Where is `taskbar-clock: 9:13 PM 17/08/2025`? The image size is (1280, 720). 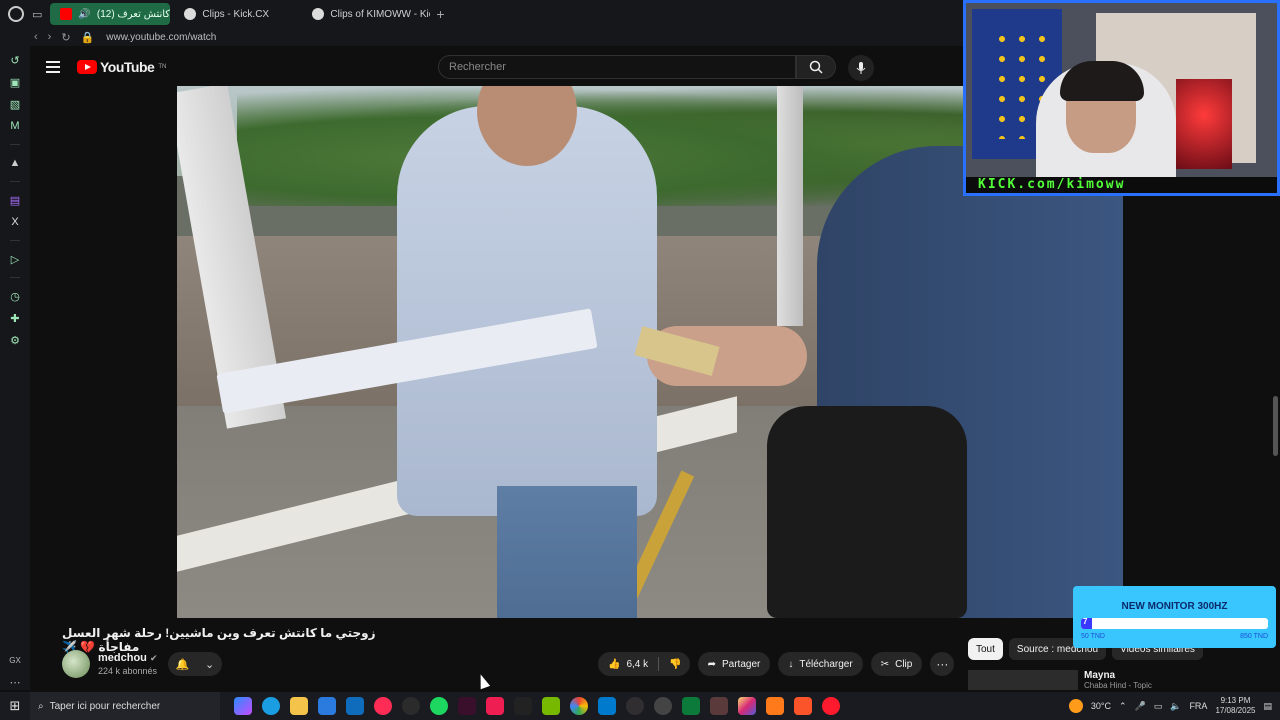 taskbar-clock: 9:13 PM 17/08/2025 is located at coordinates (1235, 706).